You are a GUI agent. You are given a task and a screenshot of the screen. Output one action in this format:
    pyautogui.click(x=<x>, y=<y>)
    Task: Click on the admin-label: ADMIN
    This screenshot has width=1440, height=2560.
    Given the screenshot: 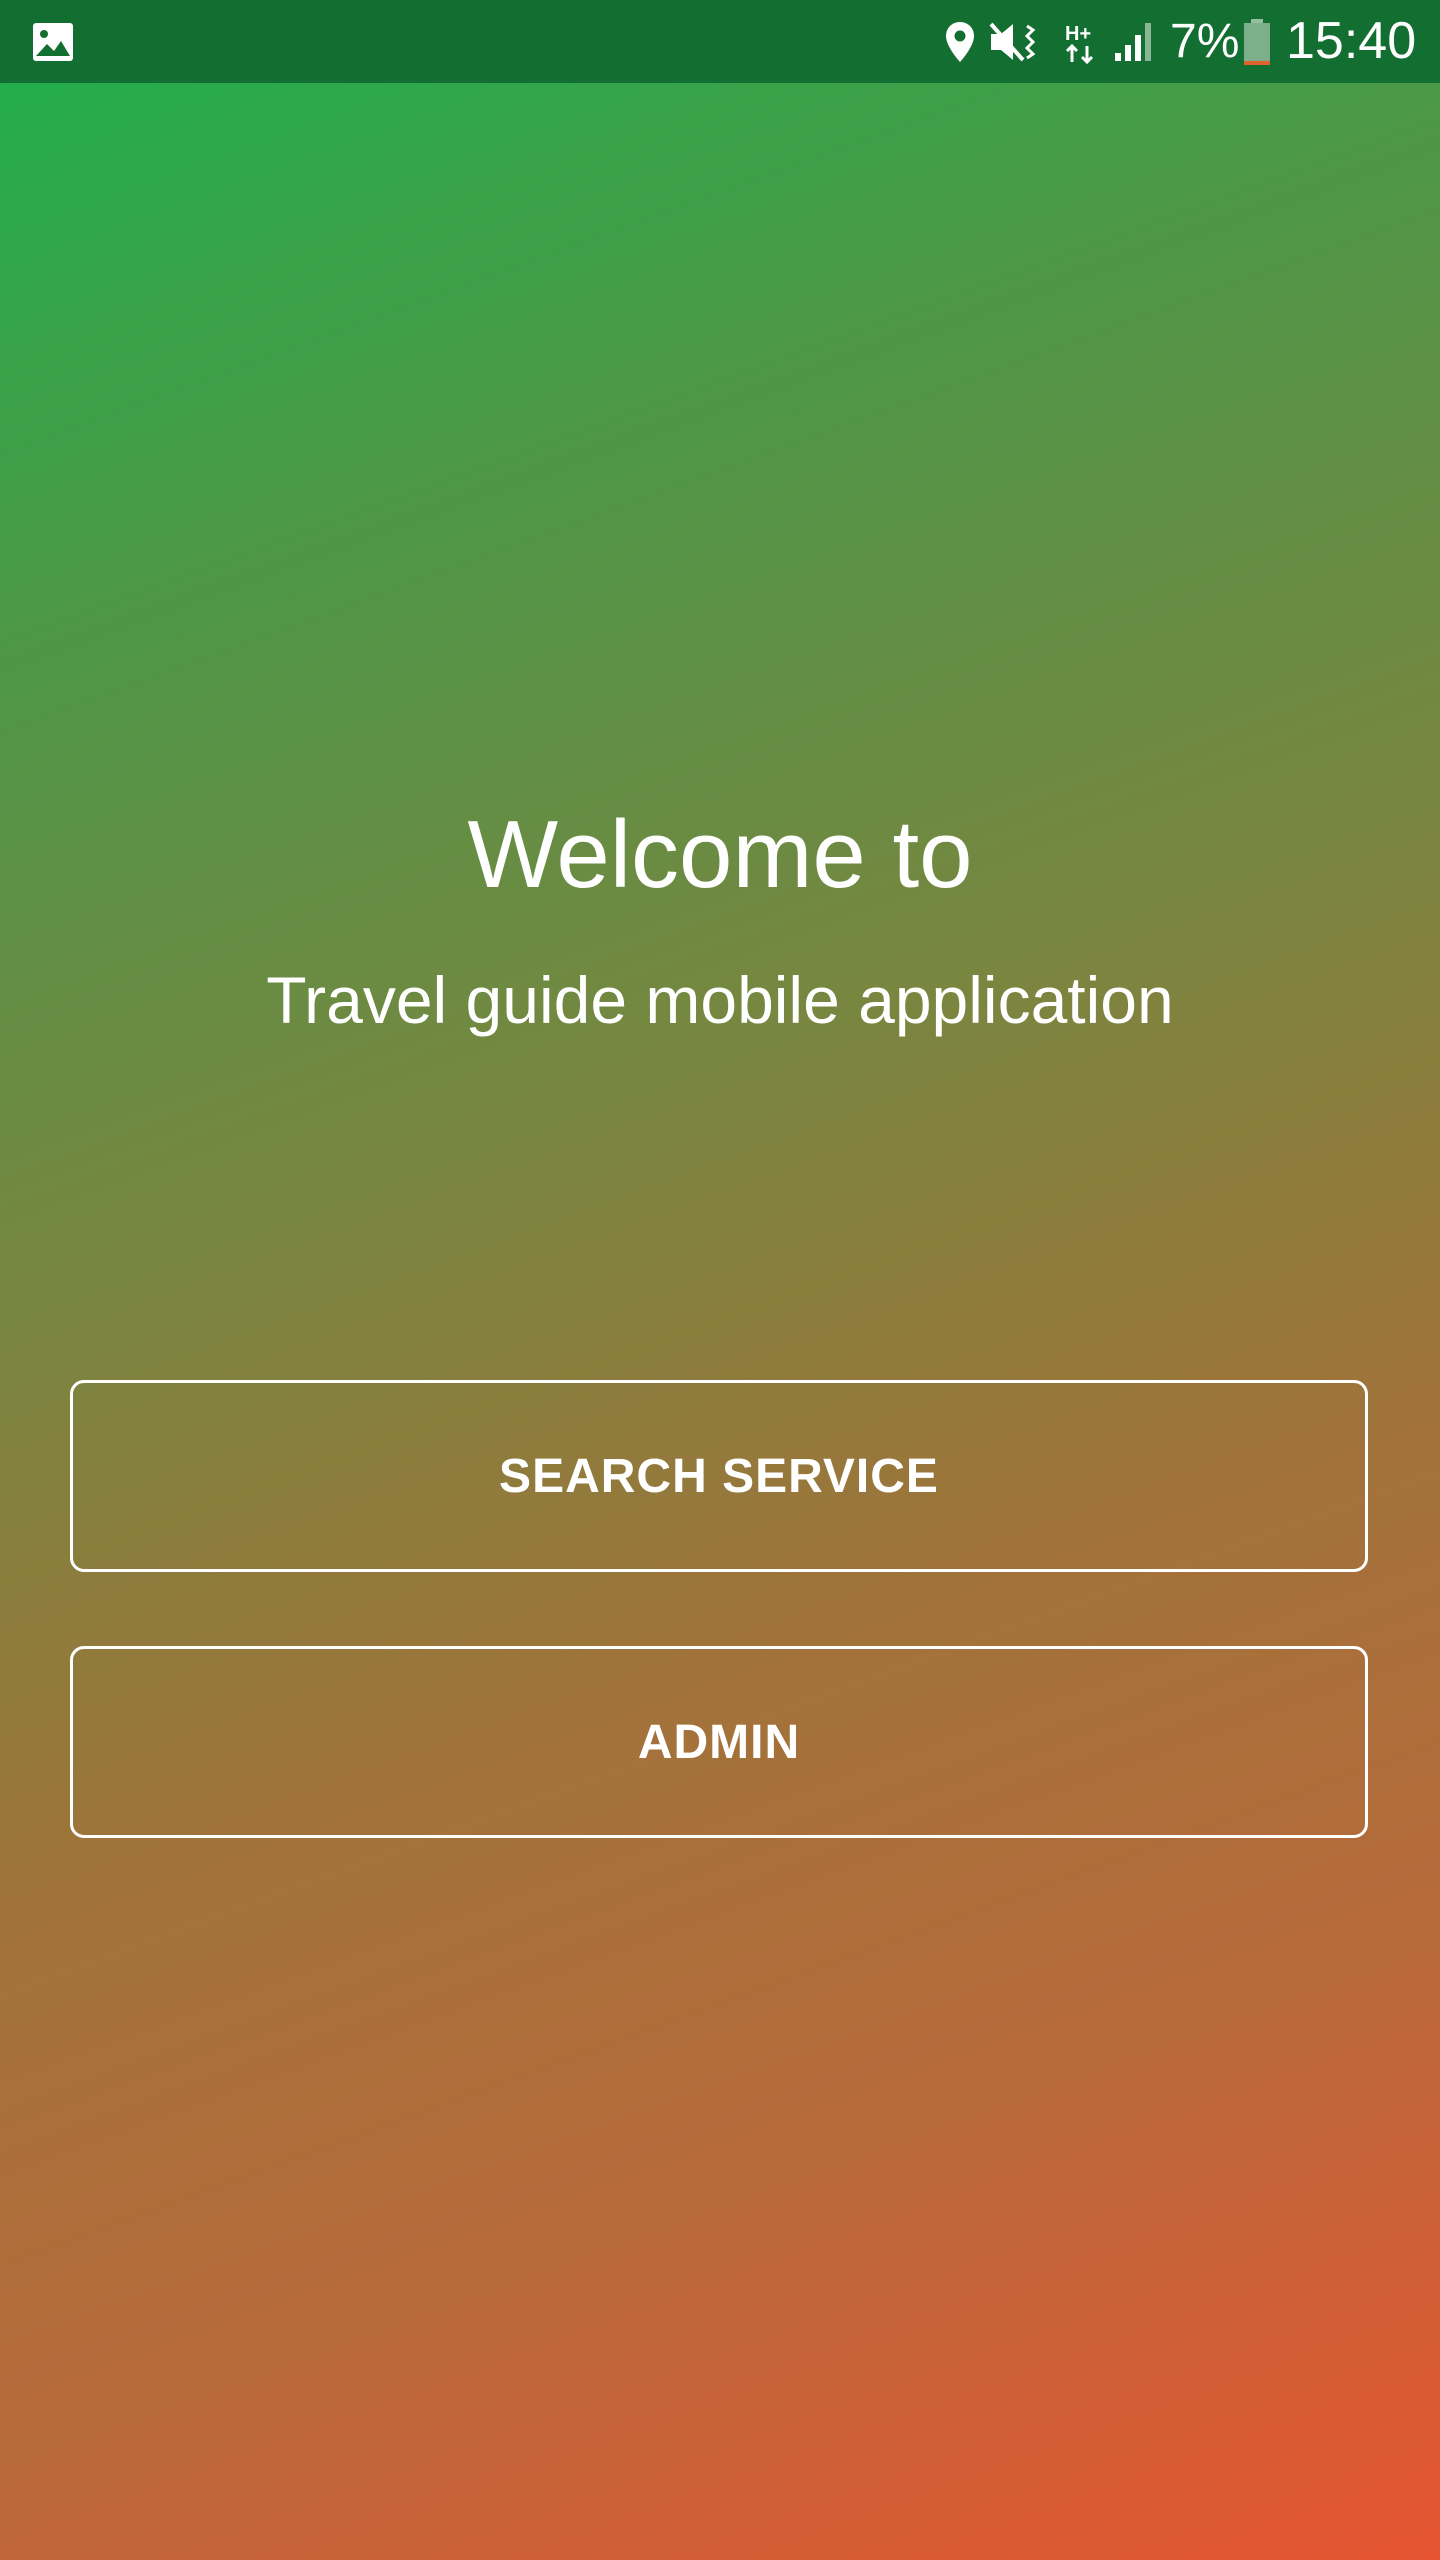 What is the action you would take?
    pyautogui.click(x=719, y=1742)
    